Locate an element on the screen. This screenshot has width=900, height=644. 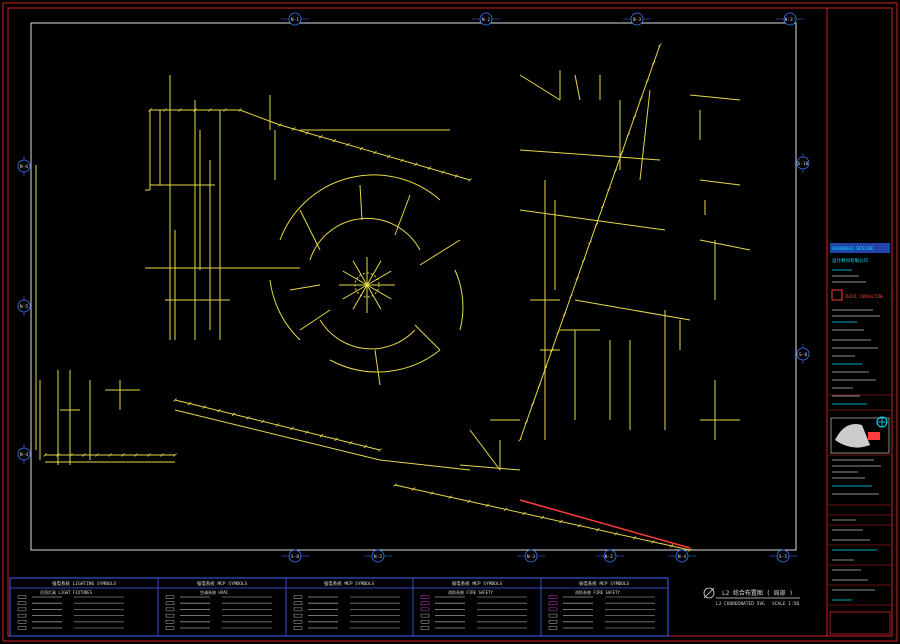
legend-header-5: 弱电系统 MEP SYMBOLS is located at coordinates (604, 583).